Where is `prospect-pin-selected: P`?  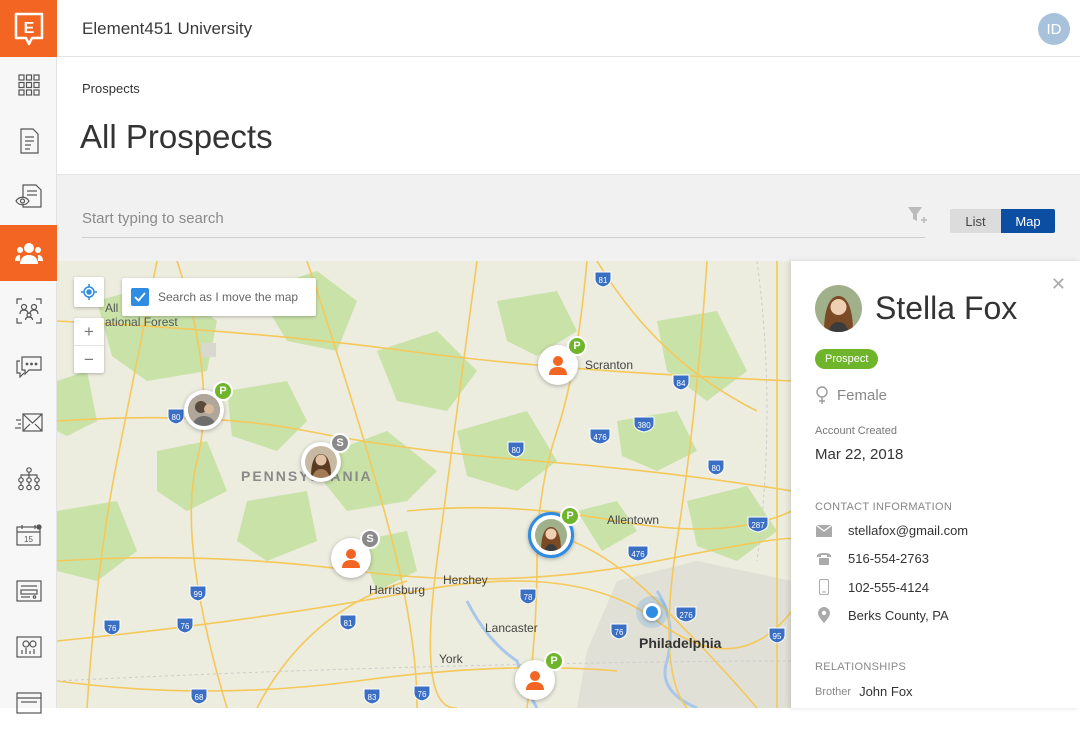 prospect-pin-selected: P is located at coordinates (554, 532).